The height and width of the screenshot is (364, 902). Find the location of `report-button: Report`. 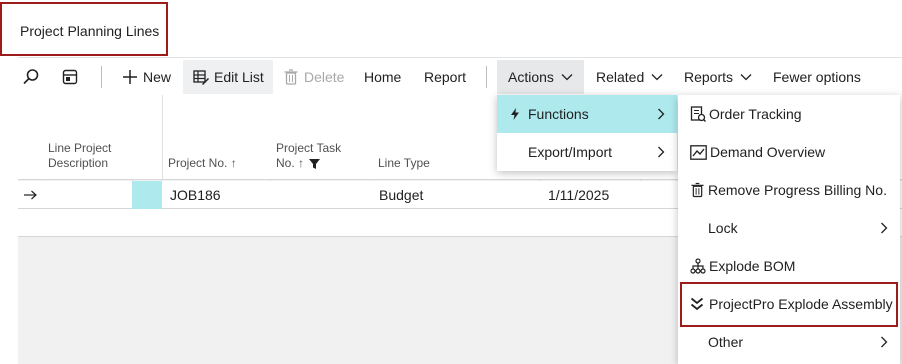

report-button: Report is located at coordinates (445, 77).